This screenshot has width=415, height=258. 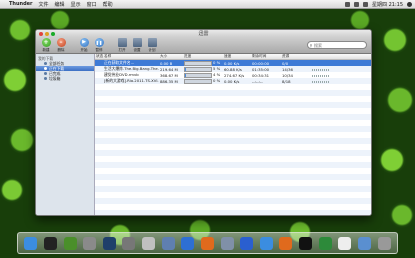 What do you see at coordinates (149, 243) in the screenshot?
I see `launchpad-icon` at bounding box center [149, 243].